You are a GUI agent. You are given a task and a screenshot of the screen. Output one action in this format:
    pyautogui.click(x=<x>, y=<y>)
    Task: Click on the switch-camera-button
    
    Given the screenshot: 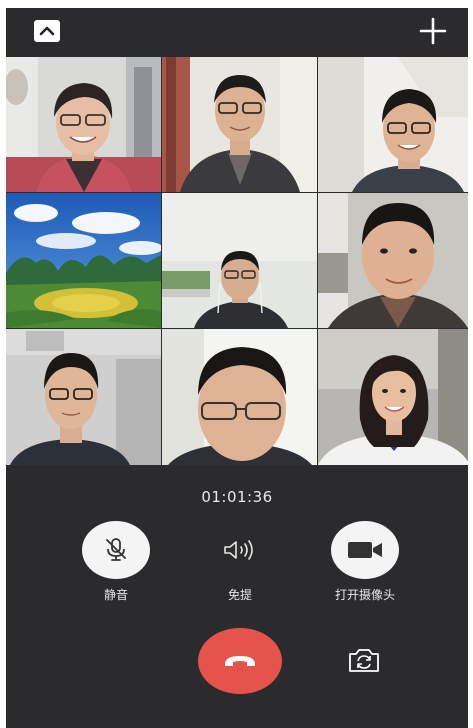 What is the action you would take?
    pyautogui.click(x=364, y=660)
    